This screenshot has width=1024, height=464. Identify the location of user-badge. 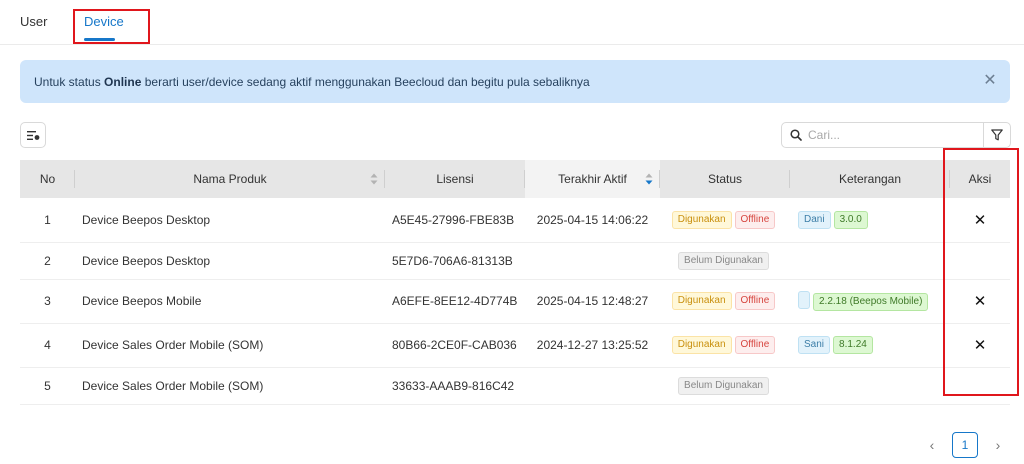
(804, 300).